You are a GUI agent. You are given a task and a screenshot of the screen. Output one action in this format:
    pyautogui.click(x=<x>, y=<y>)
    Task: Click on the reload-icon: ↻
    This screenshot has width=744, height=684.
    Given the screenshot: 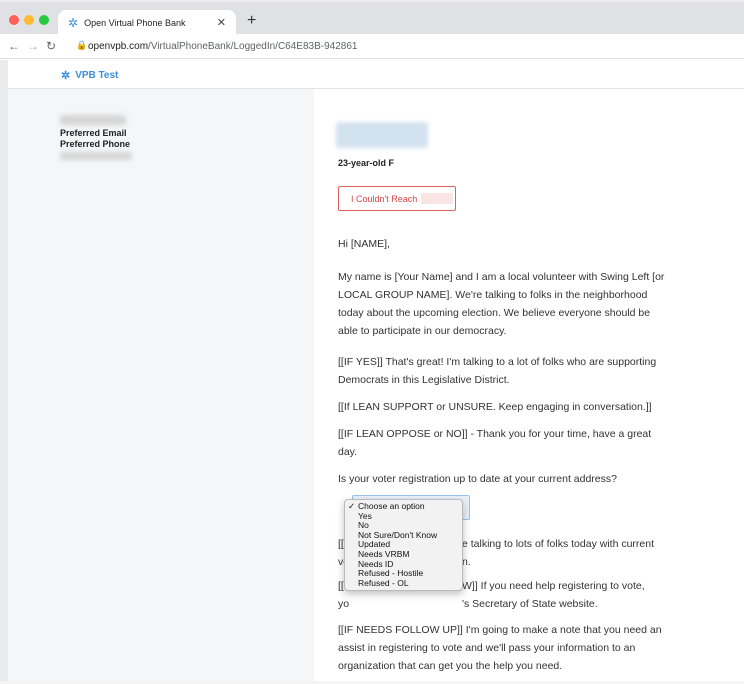 What is the action you would take?
    pyautogui.click(x=51, y=46)
    